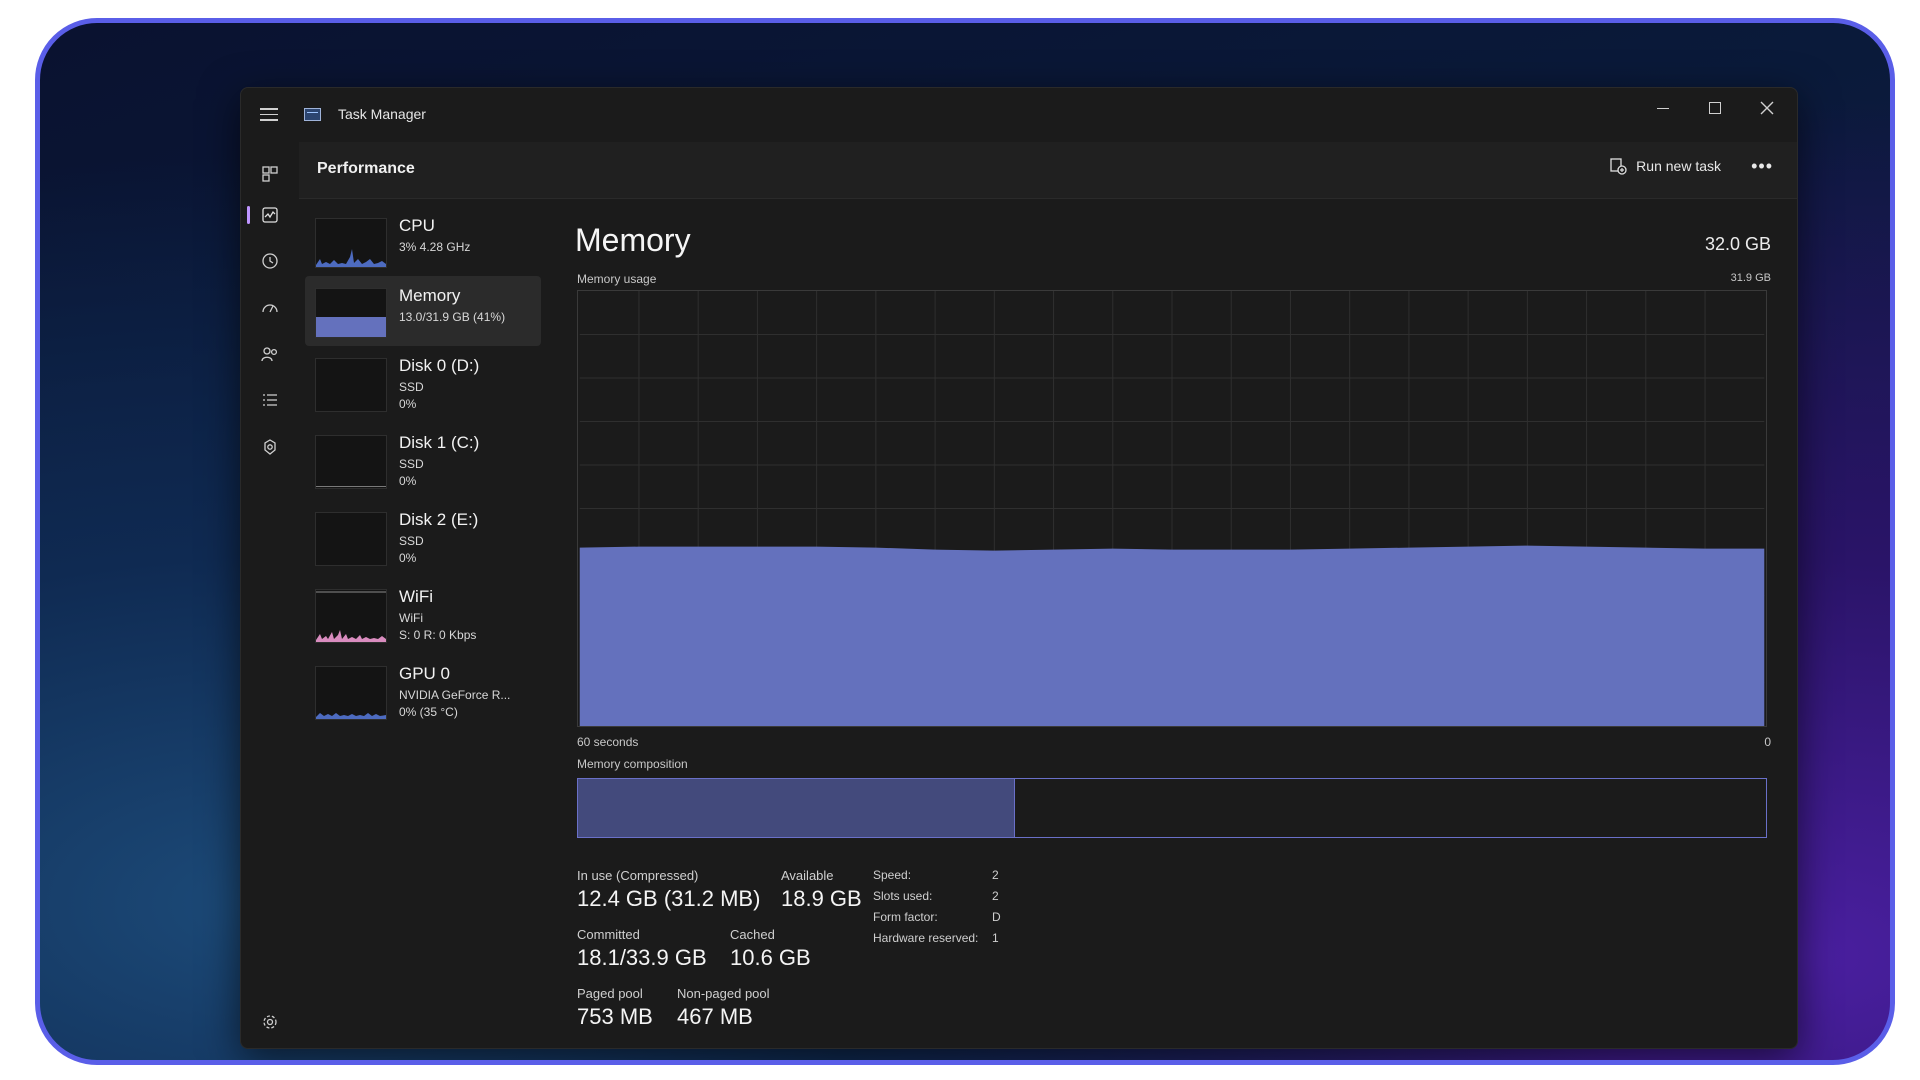  Describe the element at coordinates (435, 247) in the screenshot. I see `device-detail: 3% 4.28 GHz` at that location.